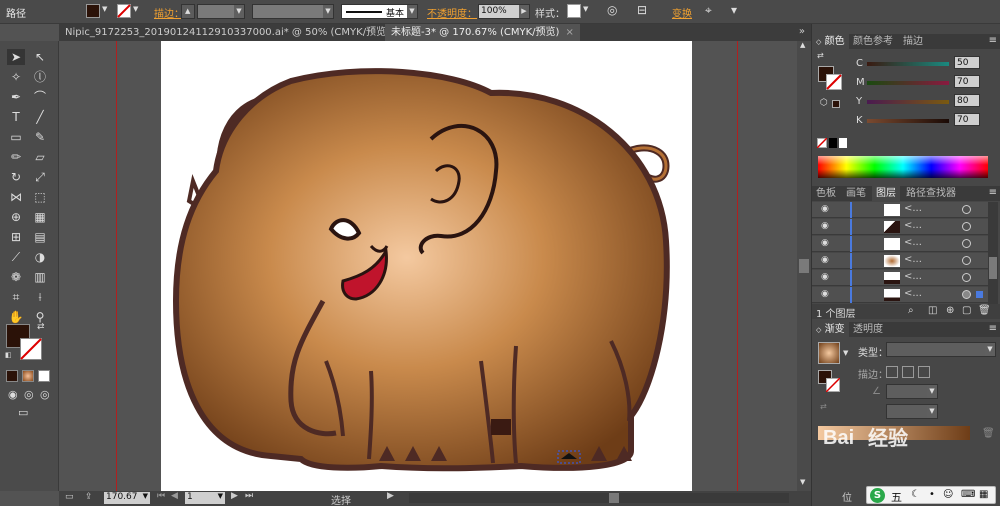  I want to click on shape-builder-tool-icon: ⊕, so click(16, 217).